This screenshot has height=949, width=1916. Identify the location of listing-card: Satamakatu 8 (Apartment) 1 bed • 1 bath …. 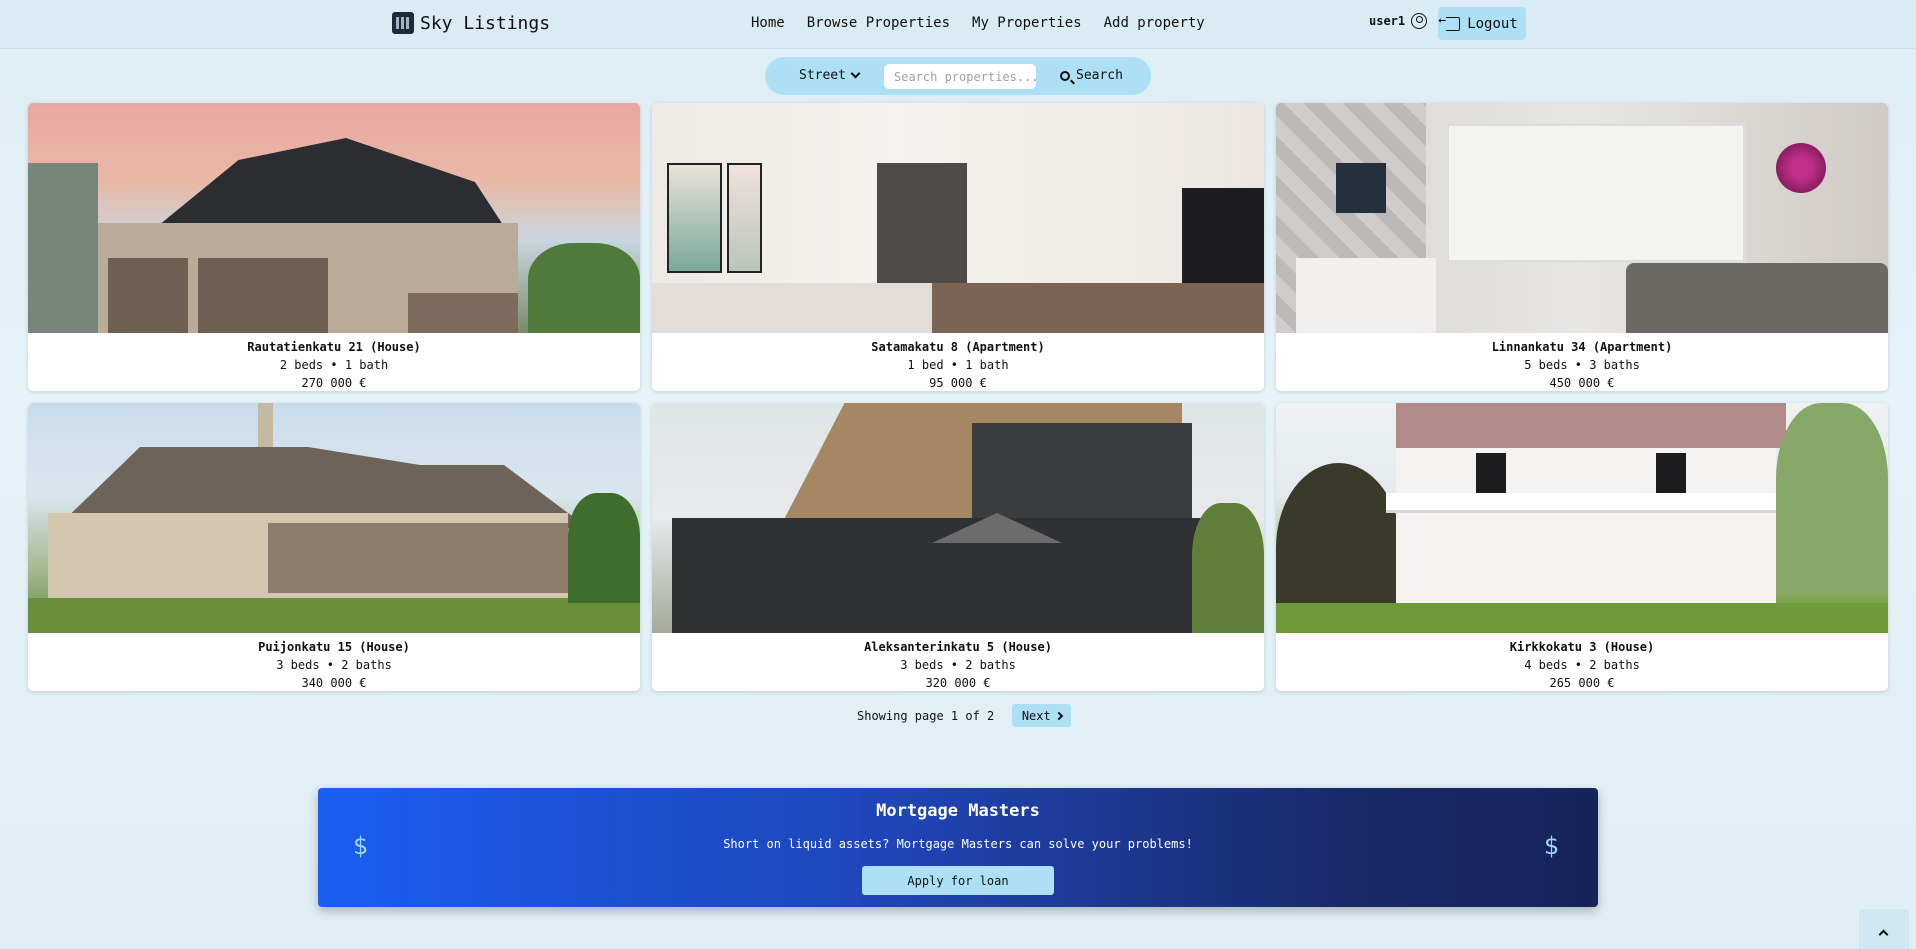
(958, 247).